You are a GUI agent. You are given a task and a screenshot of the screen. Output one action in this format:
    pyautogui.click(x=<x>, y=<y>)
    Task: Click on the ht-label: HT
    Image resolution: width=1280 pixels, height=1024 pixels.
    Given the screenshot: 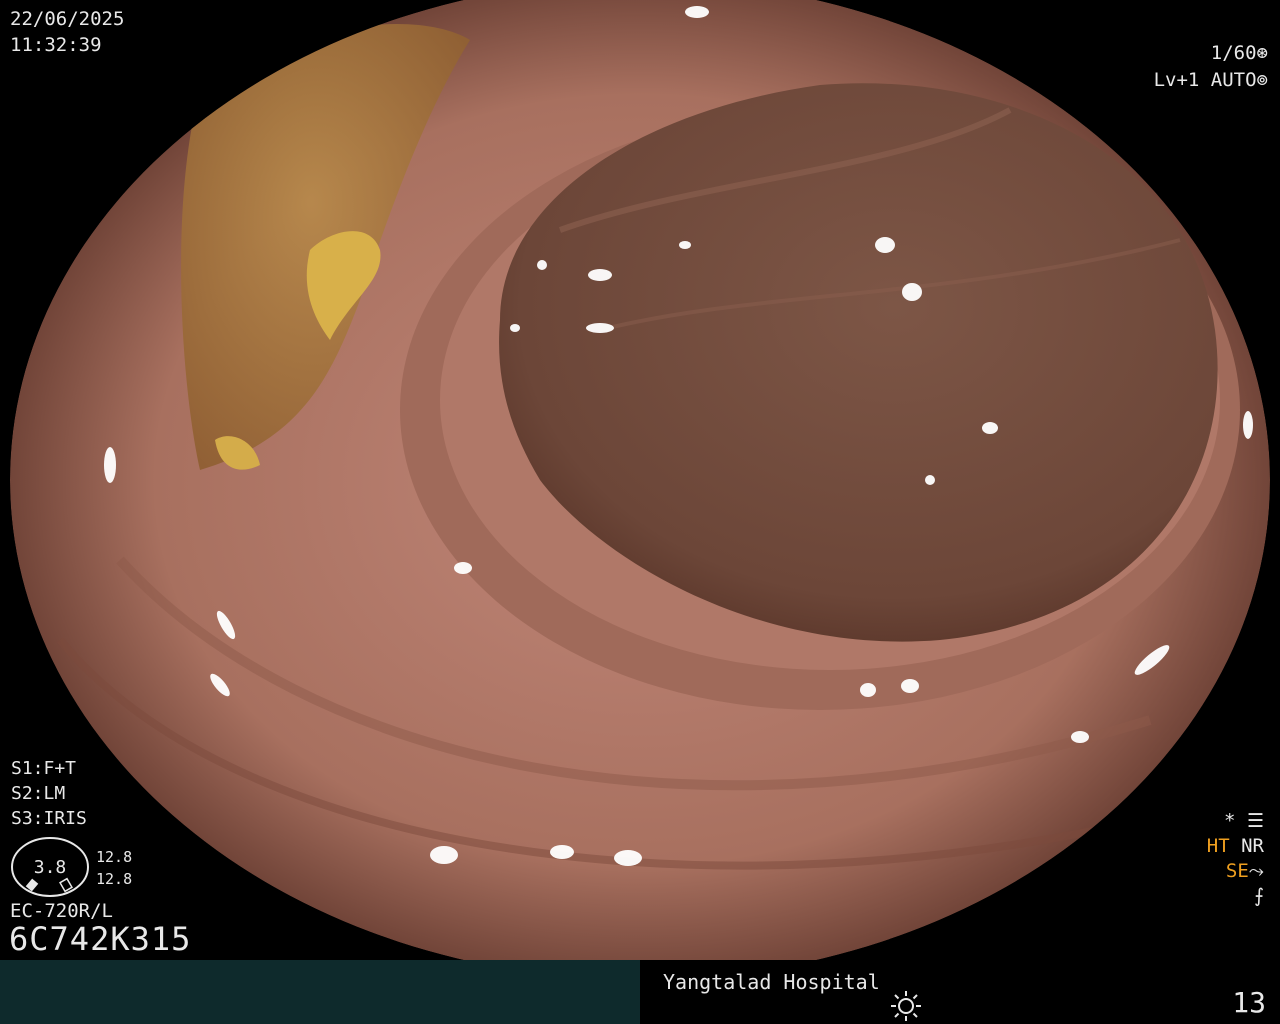 What is the action you would take?
    pyautogui.click(x=1218, y=846)
    